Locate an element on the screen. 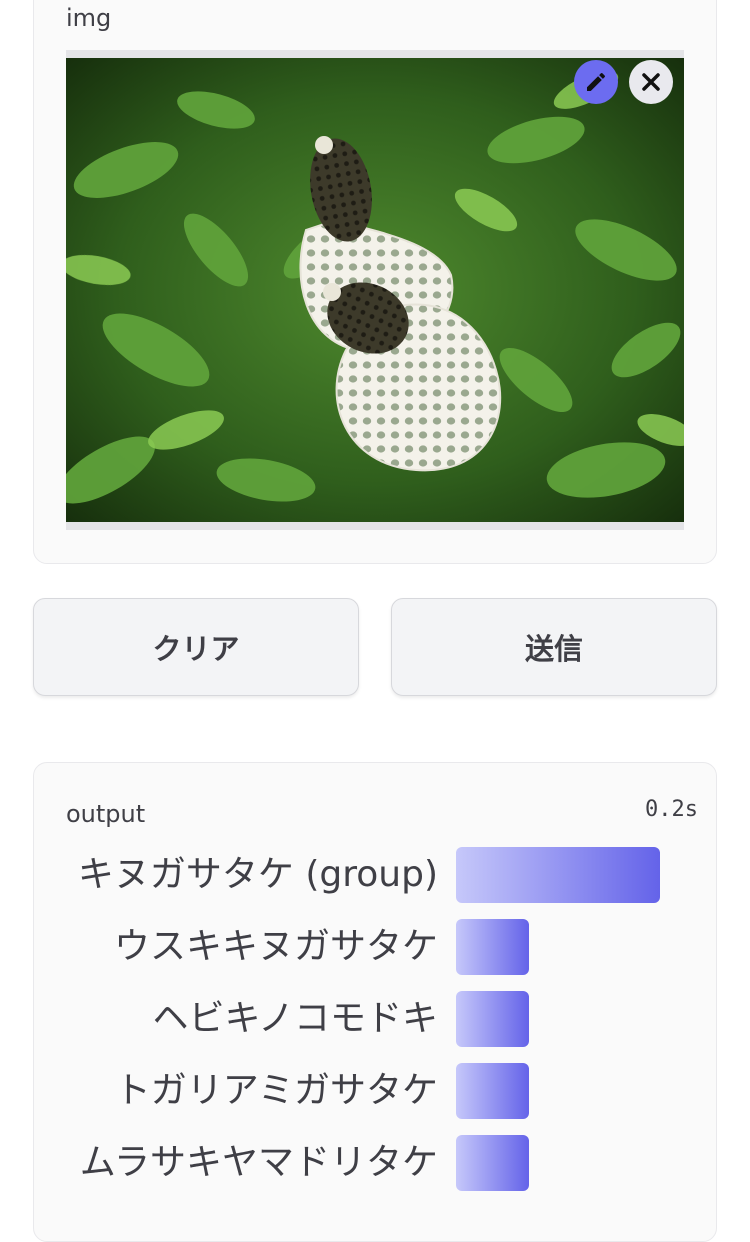  timing-badge: 0.2s is located at coordinates (671, 809).